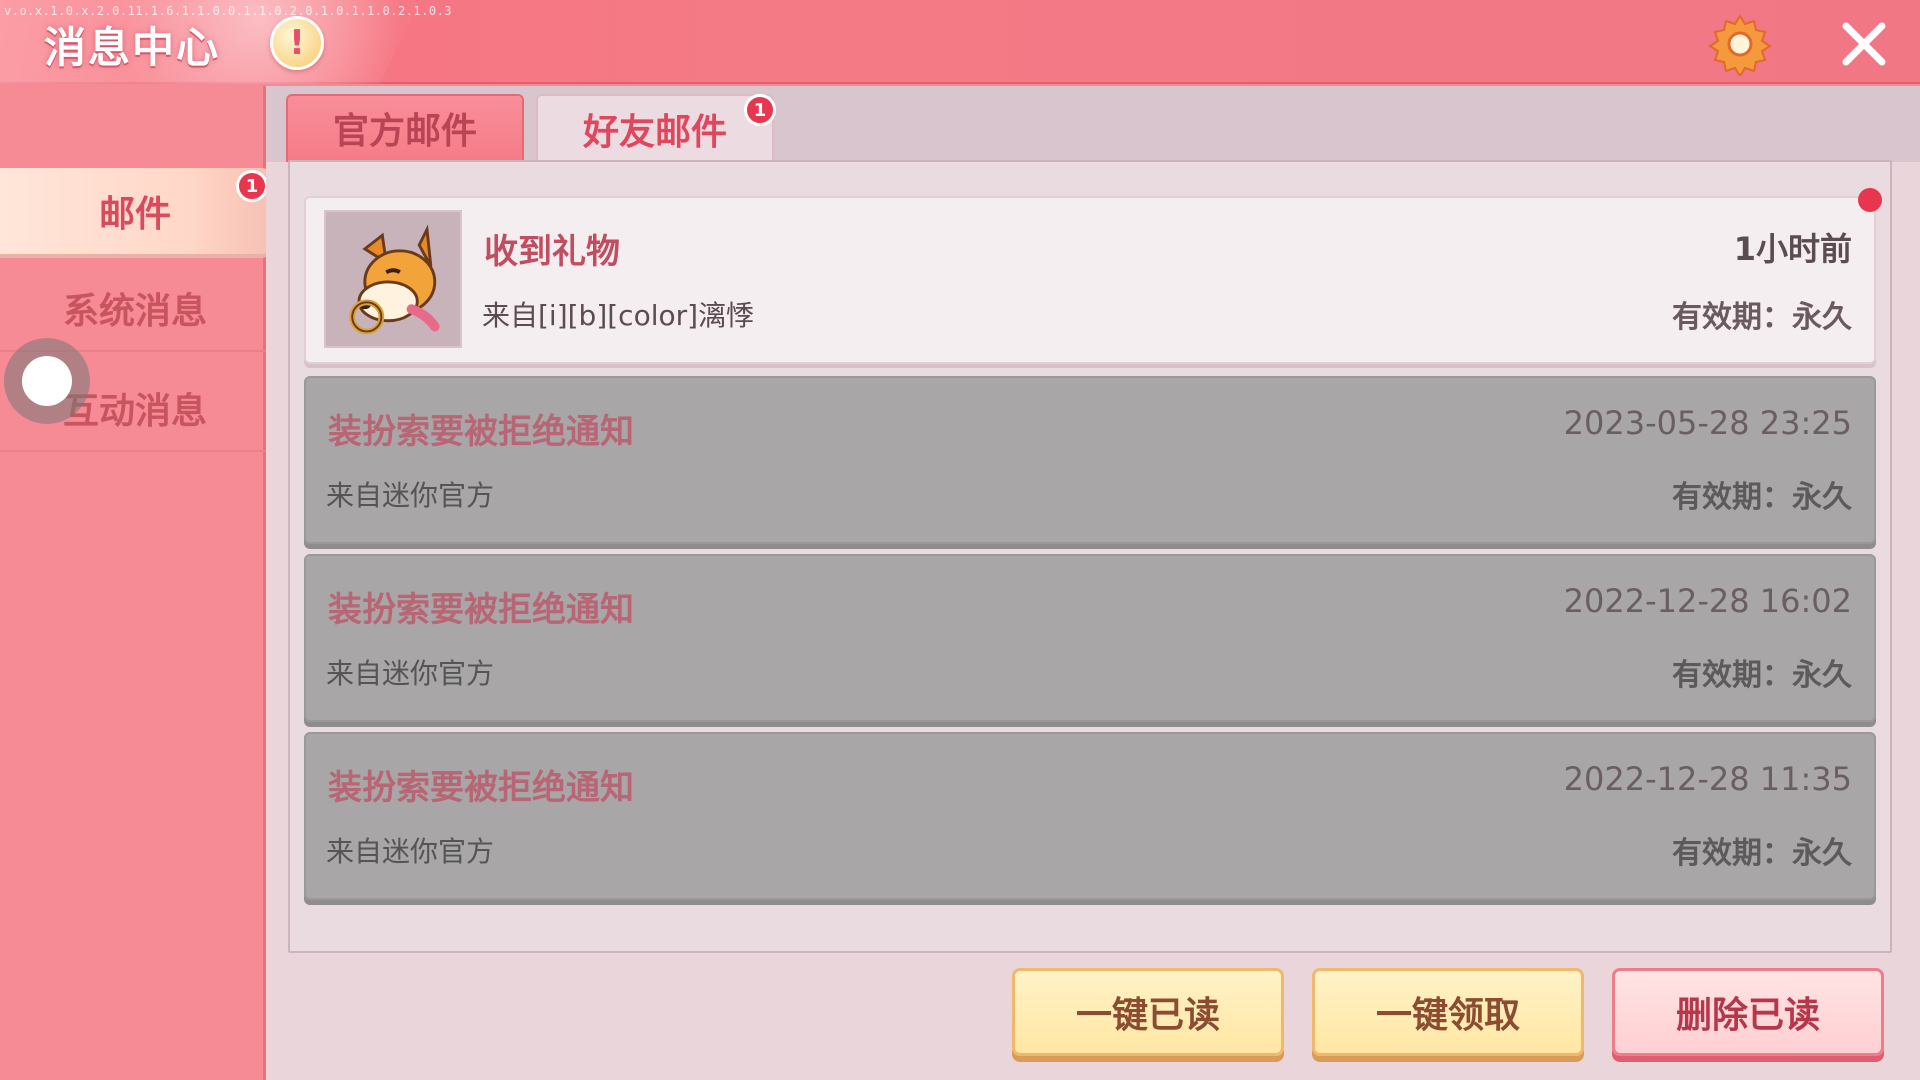 The image size is (1920, 1080). I want to click on mail-item: 收到礼物 来自[i][b][color]漓悸 1小时前 有效期：永久, so click(1090, 280).